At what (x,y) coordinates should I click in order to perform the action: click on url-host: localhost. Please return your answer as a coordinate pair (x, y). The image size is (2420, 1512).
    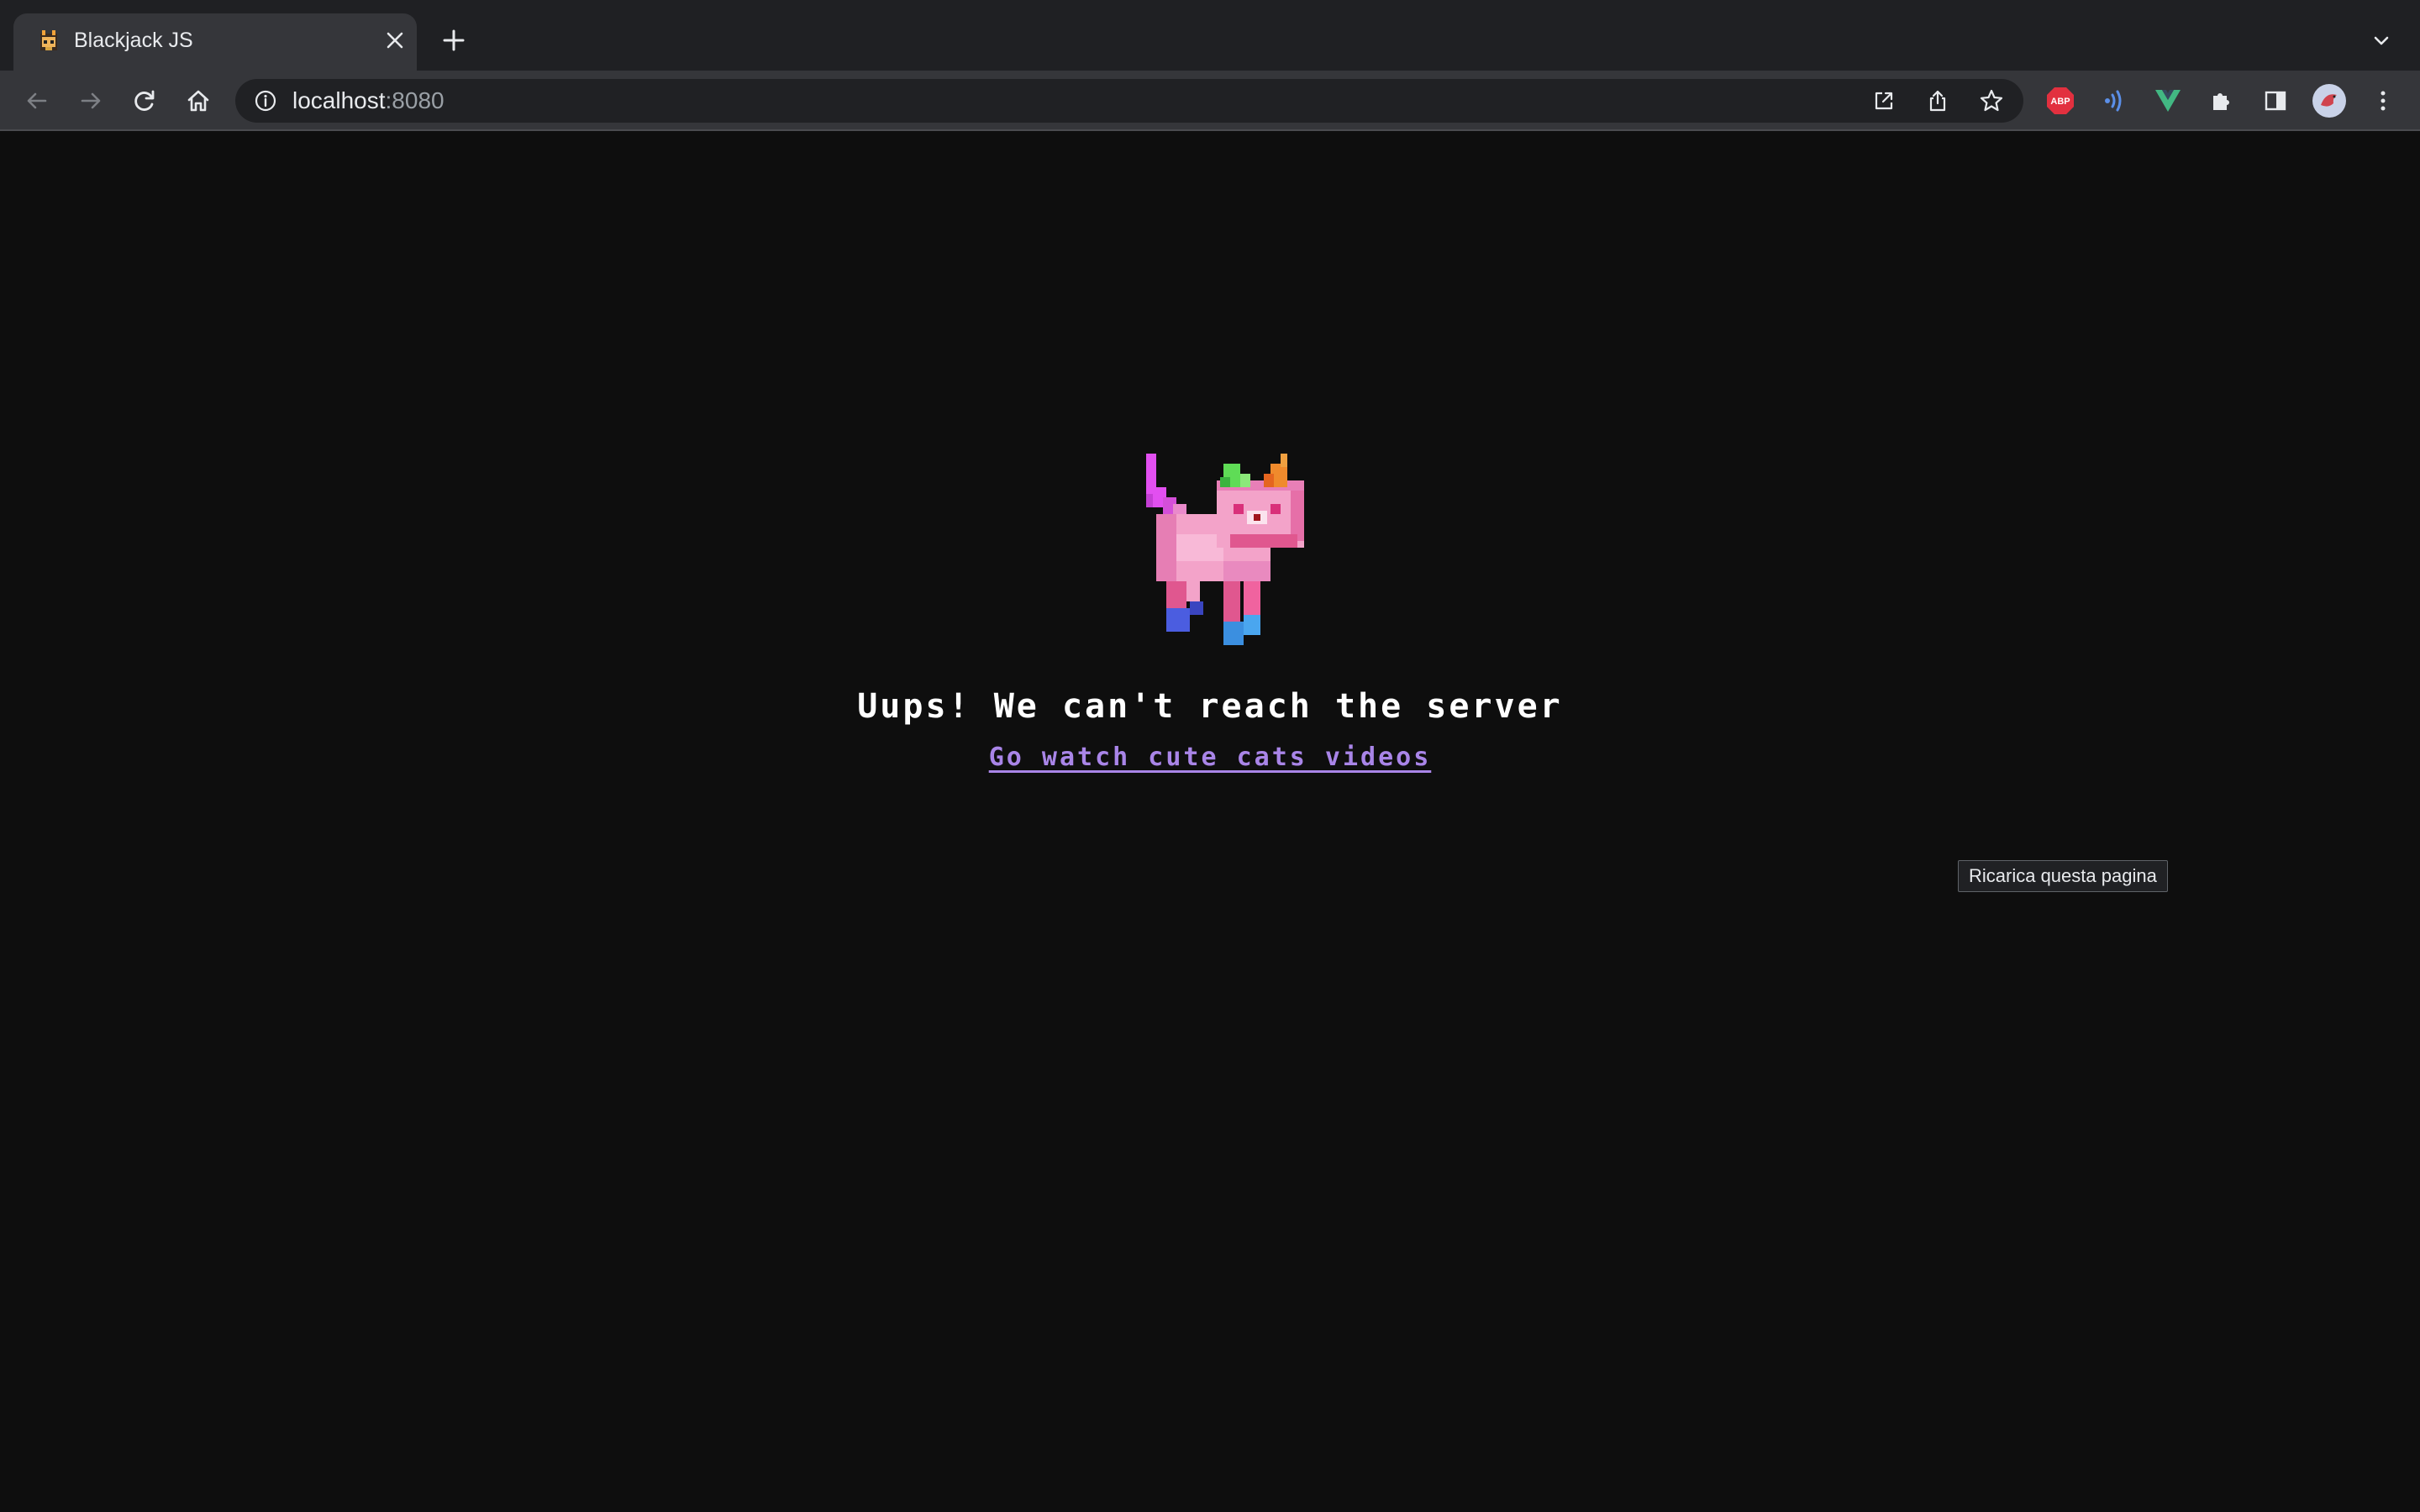
    Looking at the image, I should click on (339, 100).